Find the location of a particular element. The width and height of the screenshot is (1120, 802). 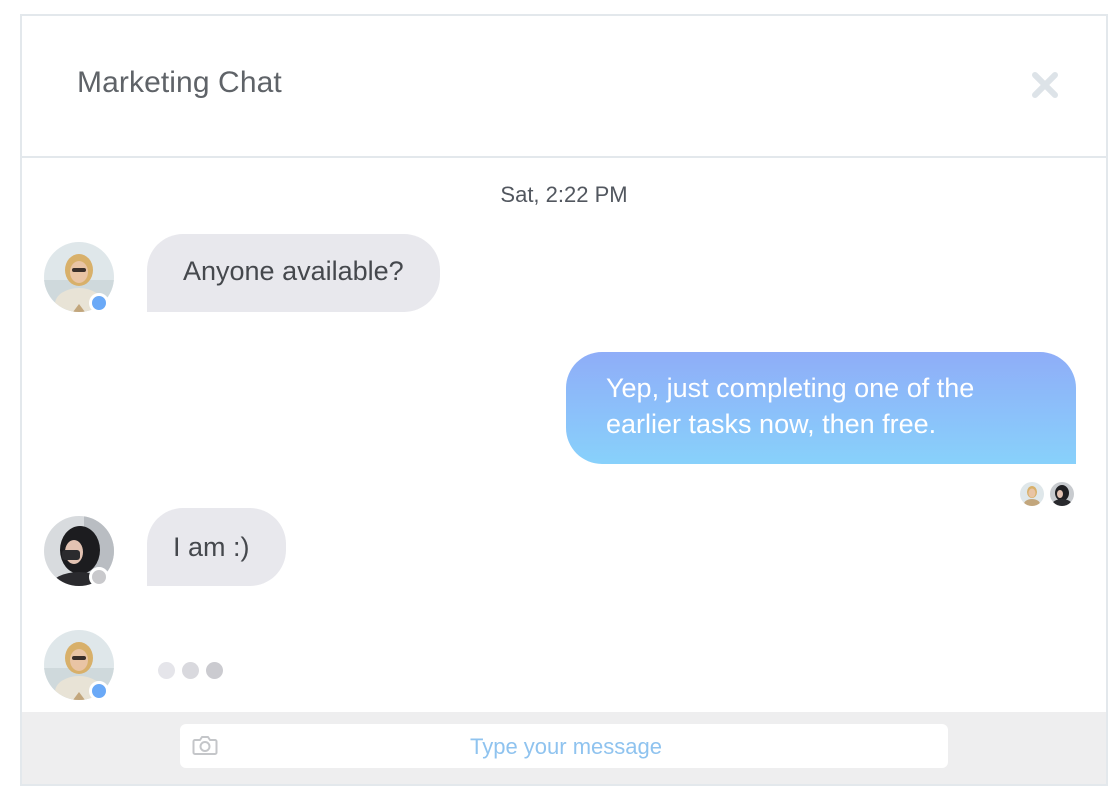

message-timestamp: Sat, 2:22 PM is located at coordinates (564, 194).